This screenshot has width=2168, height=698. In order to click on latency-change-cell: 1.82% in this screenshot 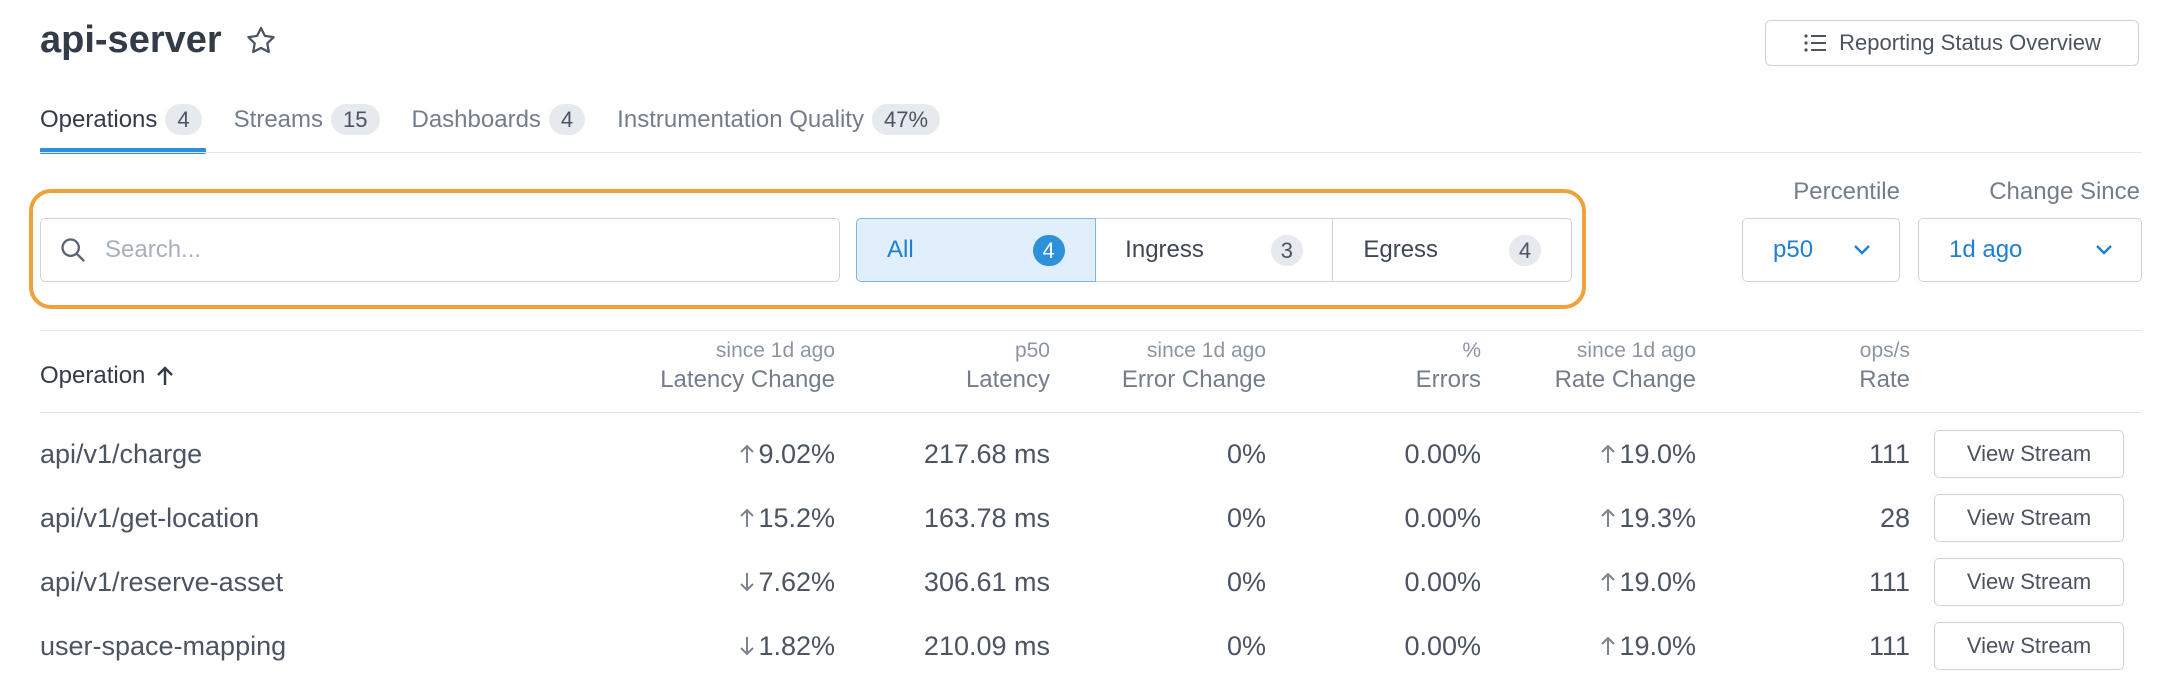, I will do `click(715, 647)`.